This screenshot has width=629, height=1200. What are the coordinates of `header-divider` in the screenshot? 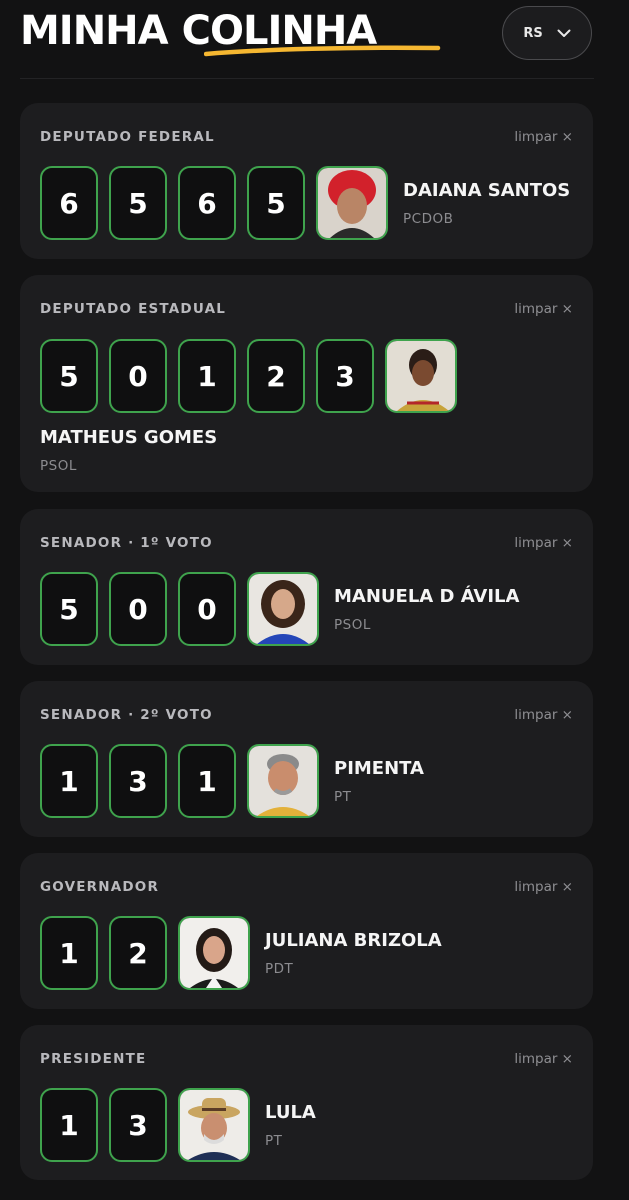 It's located at (307, 78).